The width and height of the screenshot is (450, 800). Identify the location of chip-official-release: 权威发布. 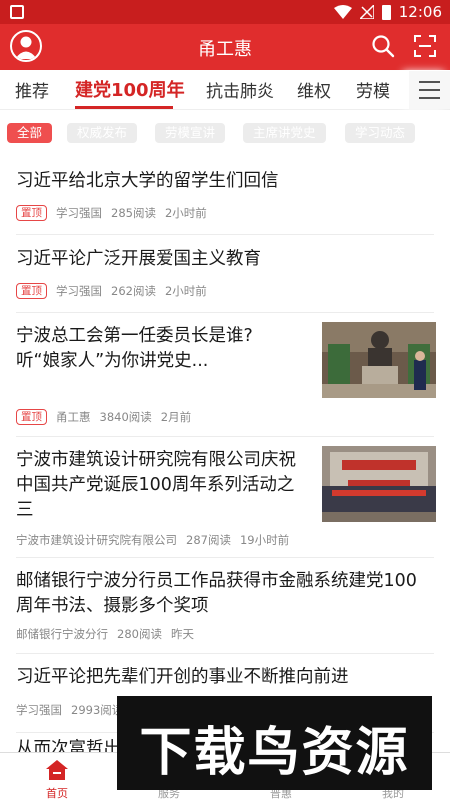
(102, 133).